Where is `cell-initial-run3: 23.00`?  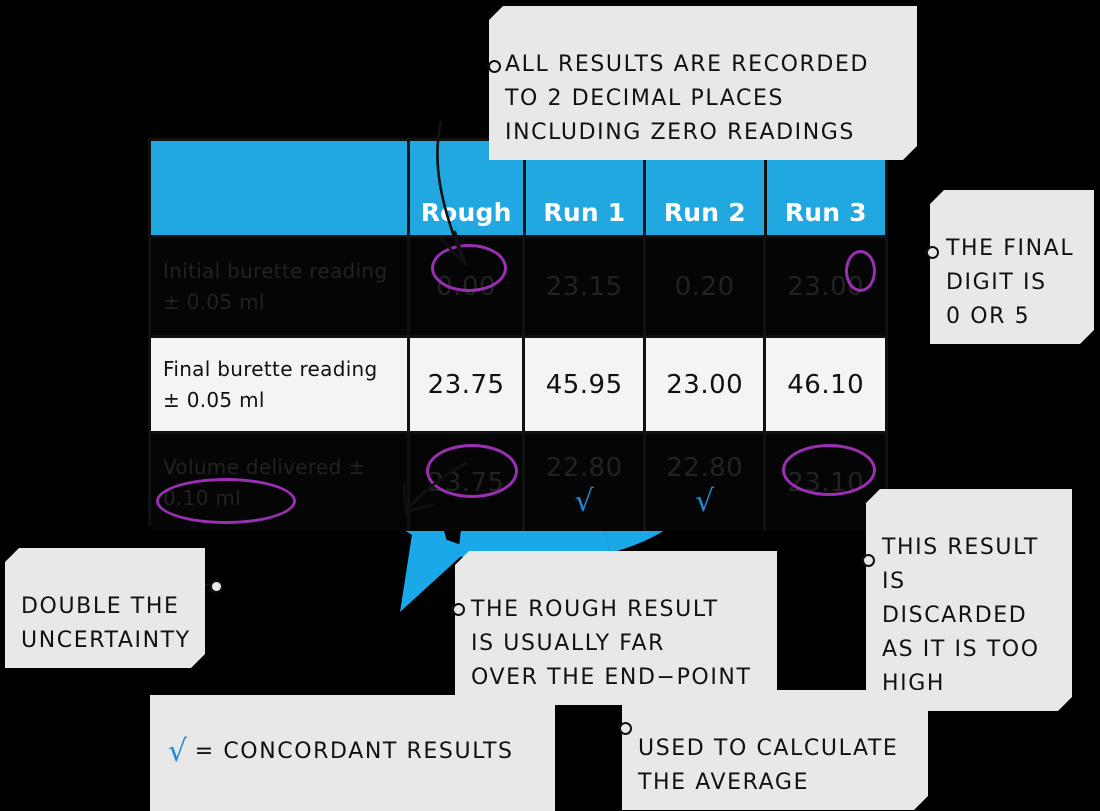 cell-initial-run3: 23.00 is located at coordinates (824, 286).